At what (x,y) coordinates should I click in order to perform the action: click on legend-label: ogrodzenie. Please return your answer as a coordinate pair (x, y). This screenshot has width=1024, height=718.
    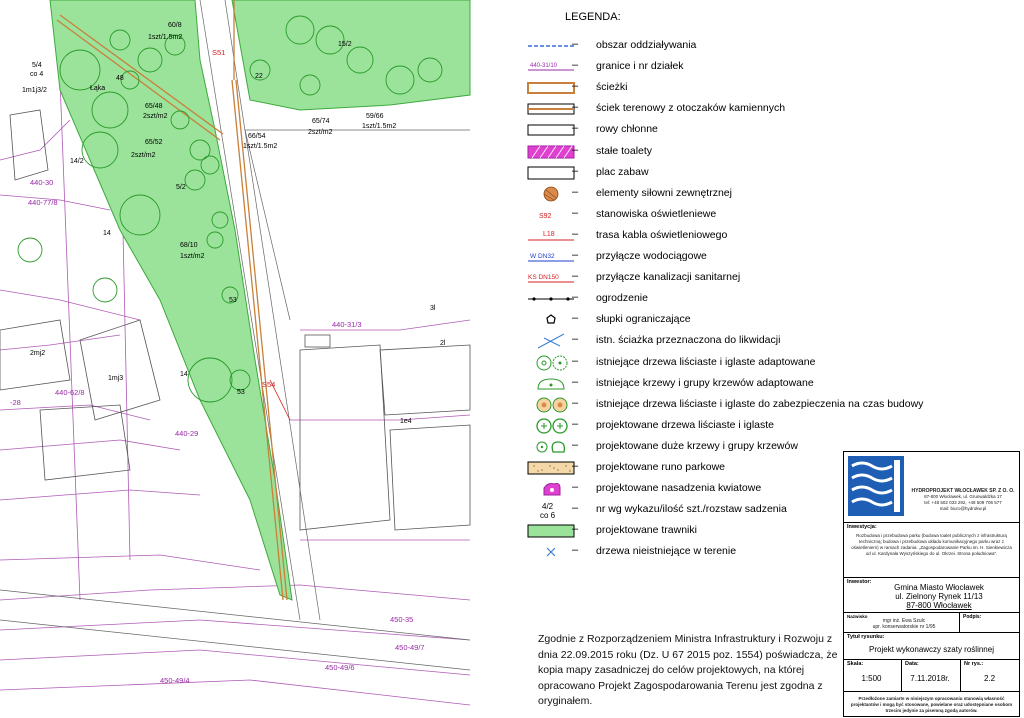
    Looking at the image, I should click on (622, 298).